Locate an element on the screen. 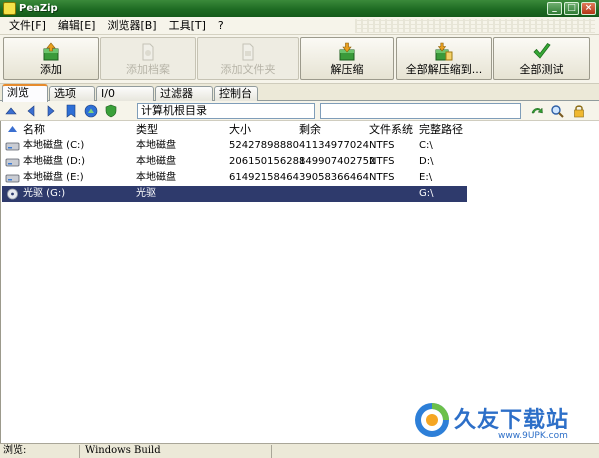  status-left: 浏览: is located at coordinates (40, 451).